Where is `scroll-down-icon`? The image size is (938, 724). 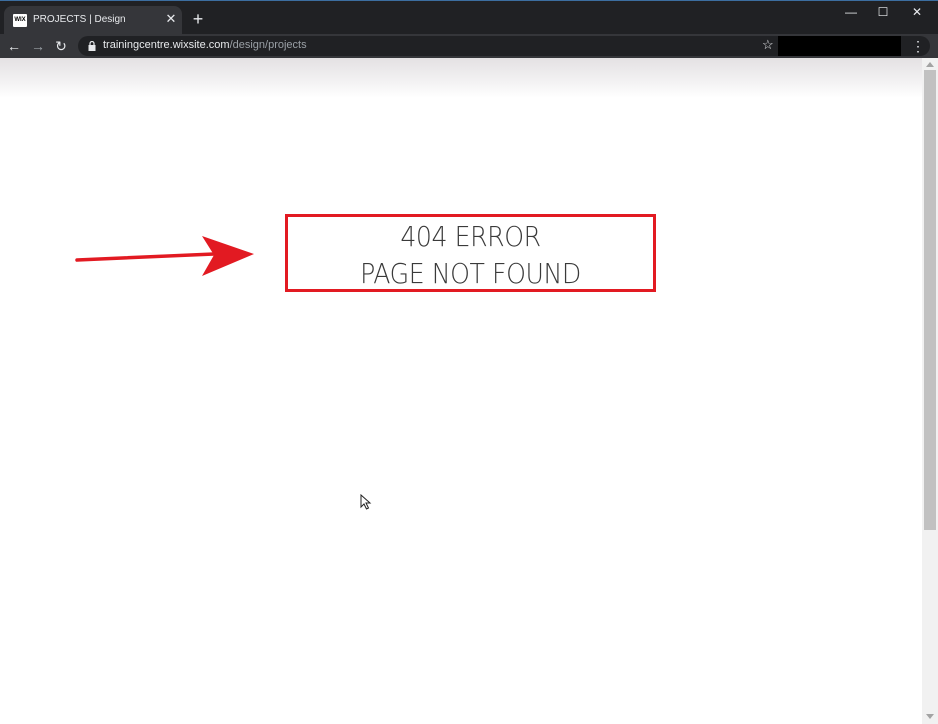
scroll-down-icon is located at coordinates (930, 716).